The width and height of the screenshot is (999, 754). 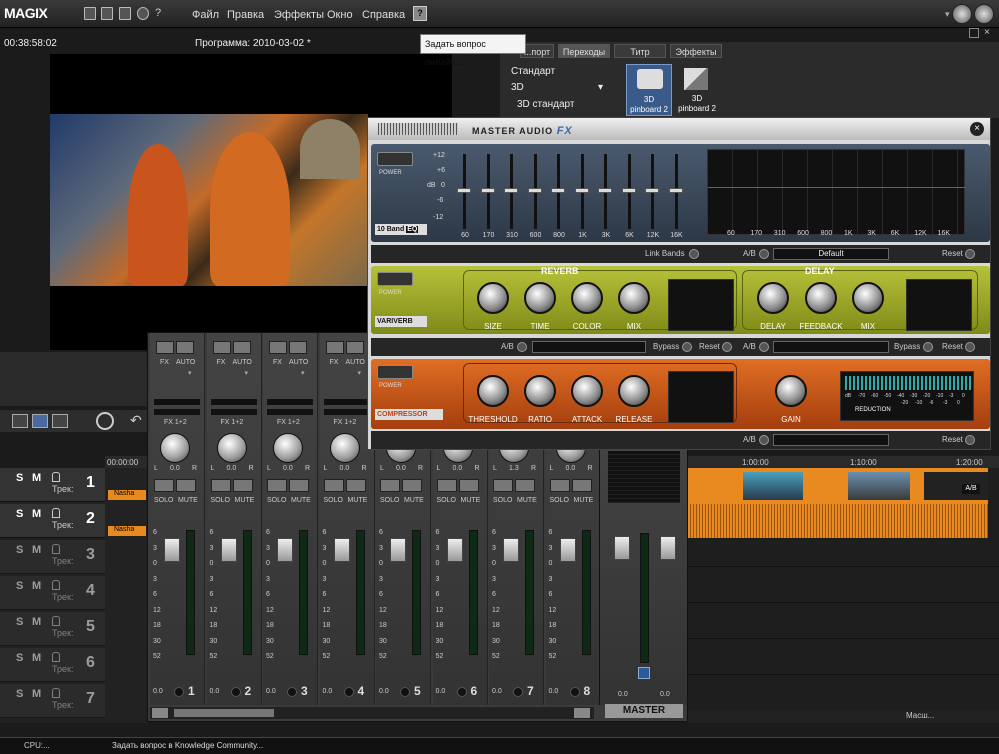 What do you see at coordinates (90, 13) in the screenshot?
I see `new-file-icon` at bounding box center [90, 13].